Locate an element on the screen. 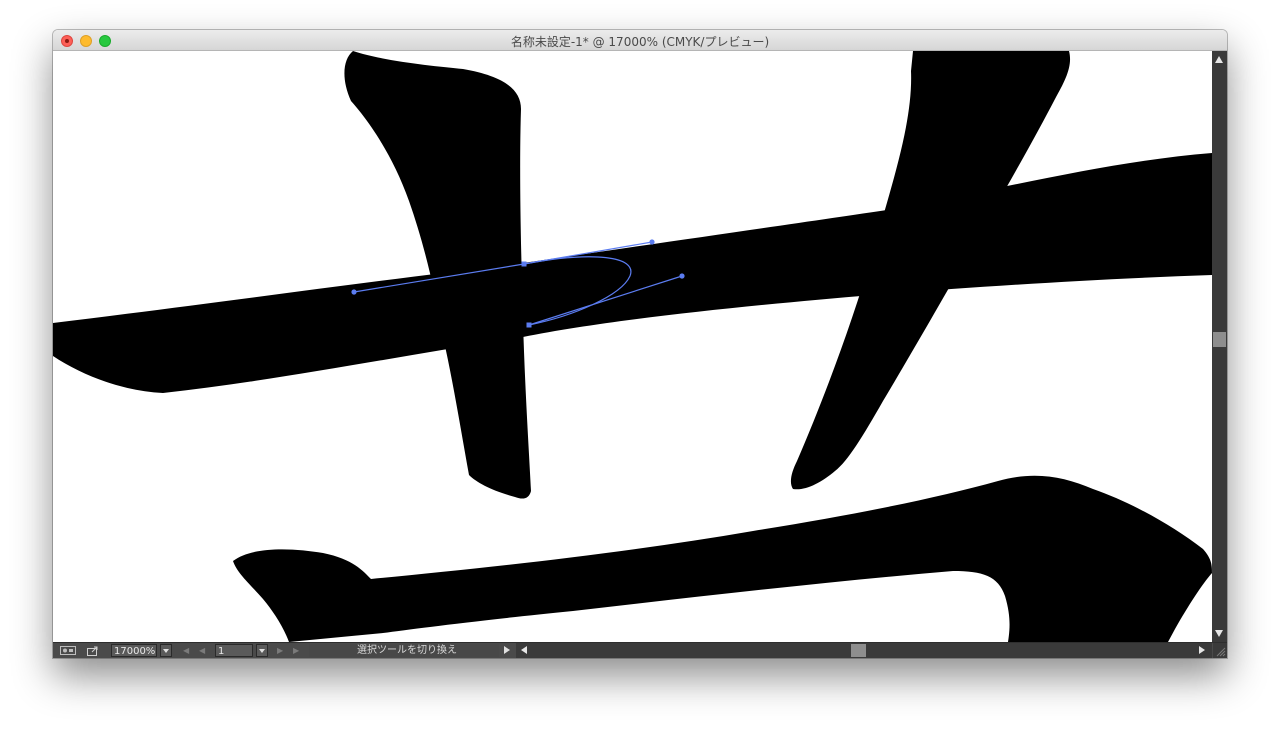 The width and height of the screenshot is (1280, 733). scroll-right-arrow-icon is located at coordinates (1202, 650).